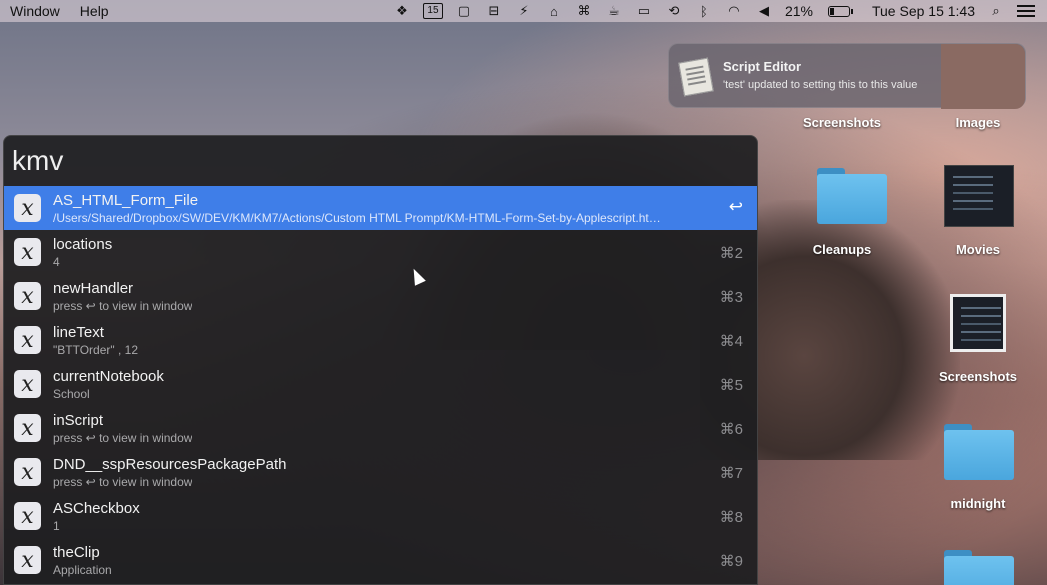  What do you see at coordinates (764, 11) in the screenshot?
I see `volume-icon: ◀` at bounding box center [764, 11].